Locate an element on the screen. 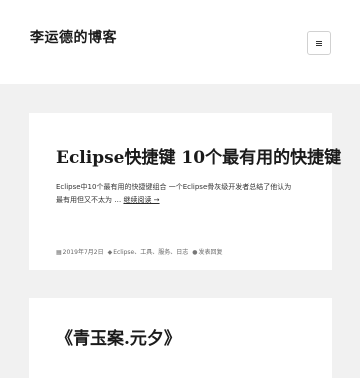 The width and height of the screenshot is (360, 378). post-date-text: 2019年7月2日 is located at coordinates (83, 252).